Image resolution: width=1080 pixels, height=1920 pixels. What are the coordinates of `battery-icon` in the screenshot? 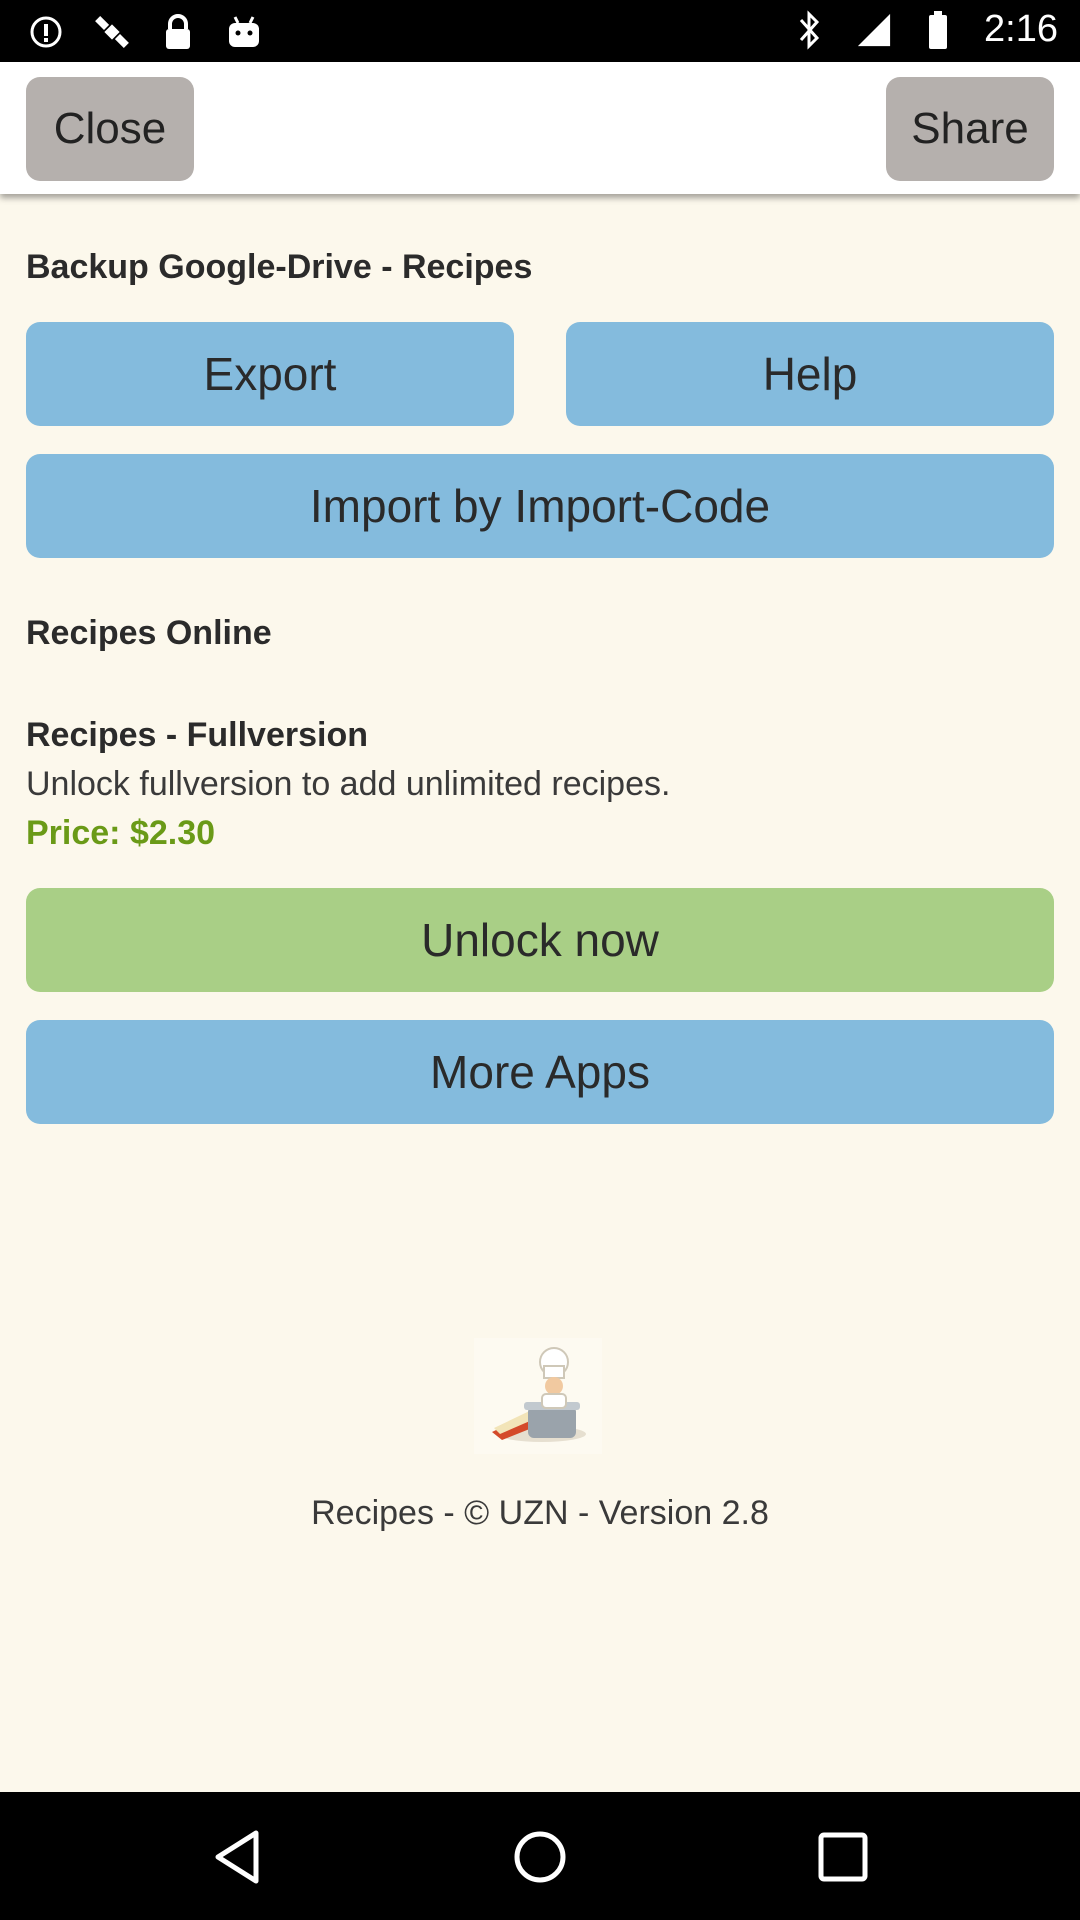 It's located at (938, 30).